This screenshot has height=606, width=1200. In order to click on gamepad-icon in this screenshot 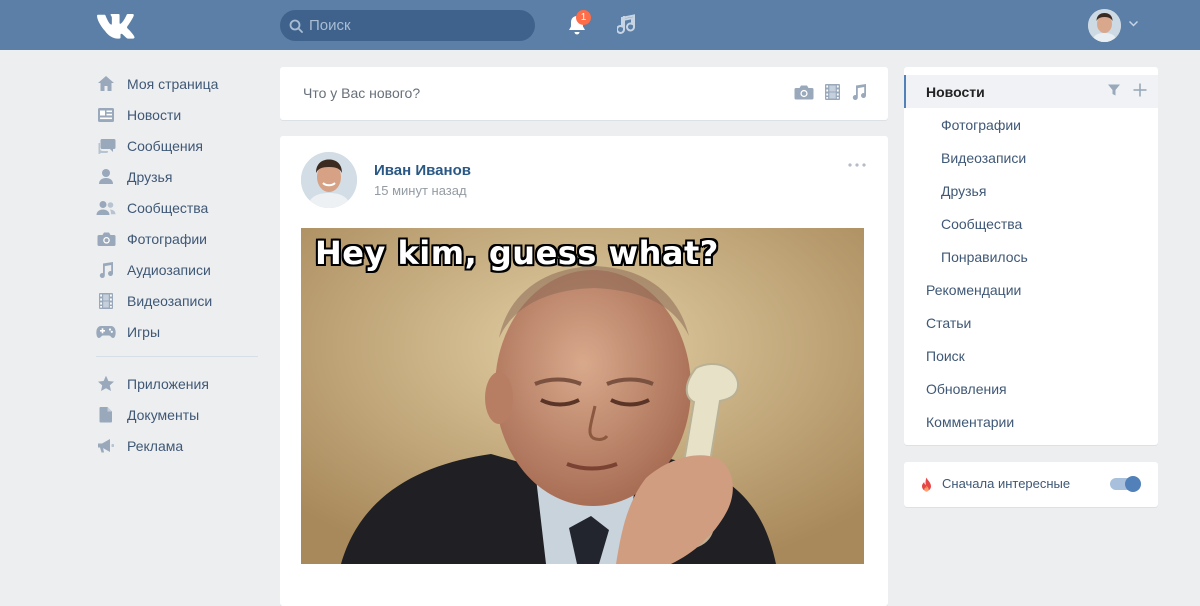, I will do `click(106, 332)`.